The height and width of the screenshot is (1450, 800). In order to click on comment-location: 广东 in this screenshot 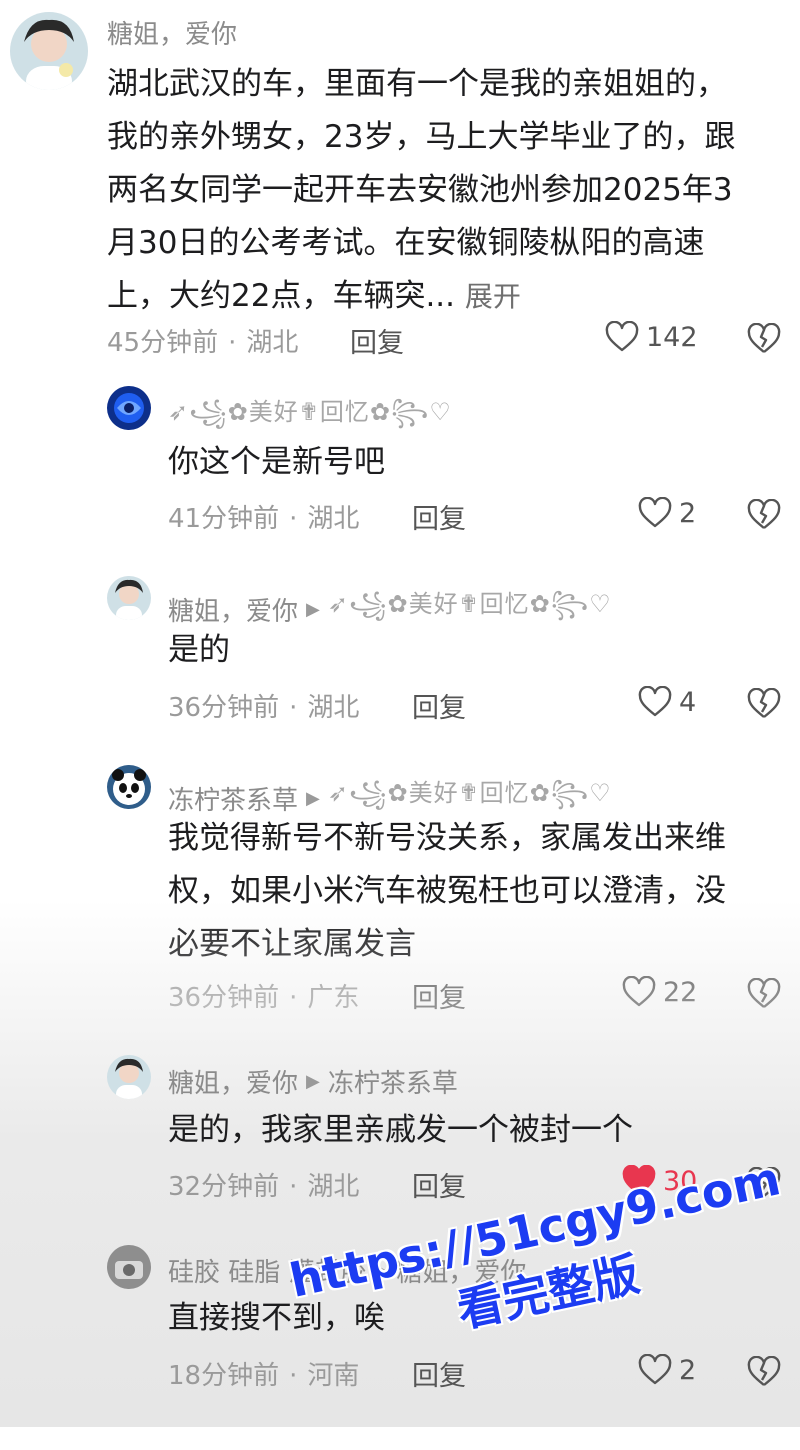, I will do `click(333, 998)`.